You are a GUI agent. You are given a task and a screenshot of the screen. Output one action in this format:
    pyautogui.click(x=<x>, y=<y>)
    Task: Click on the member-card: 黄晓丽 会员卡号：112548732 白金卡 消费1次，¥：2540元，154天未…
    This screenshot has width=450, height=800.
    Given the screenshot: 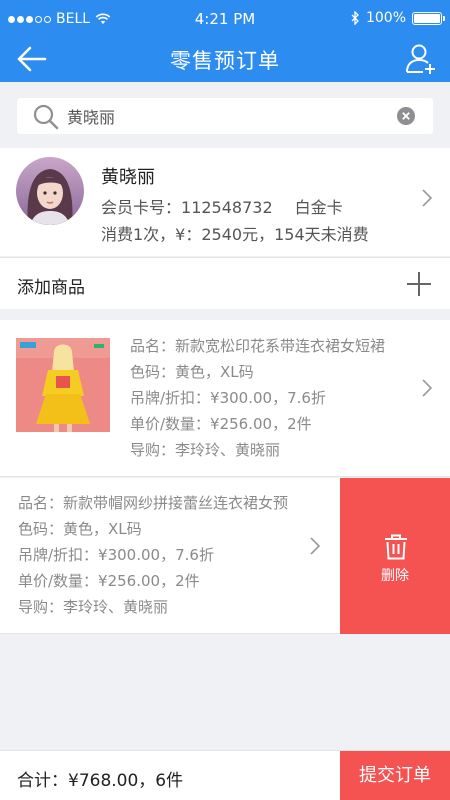 What is the action you would take?
    pyautogui.click(x=225, y=202)
    